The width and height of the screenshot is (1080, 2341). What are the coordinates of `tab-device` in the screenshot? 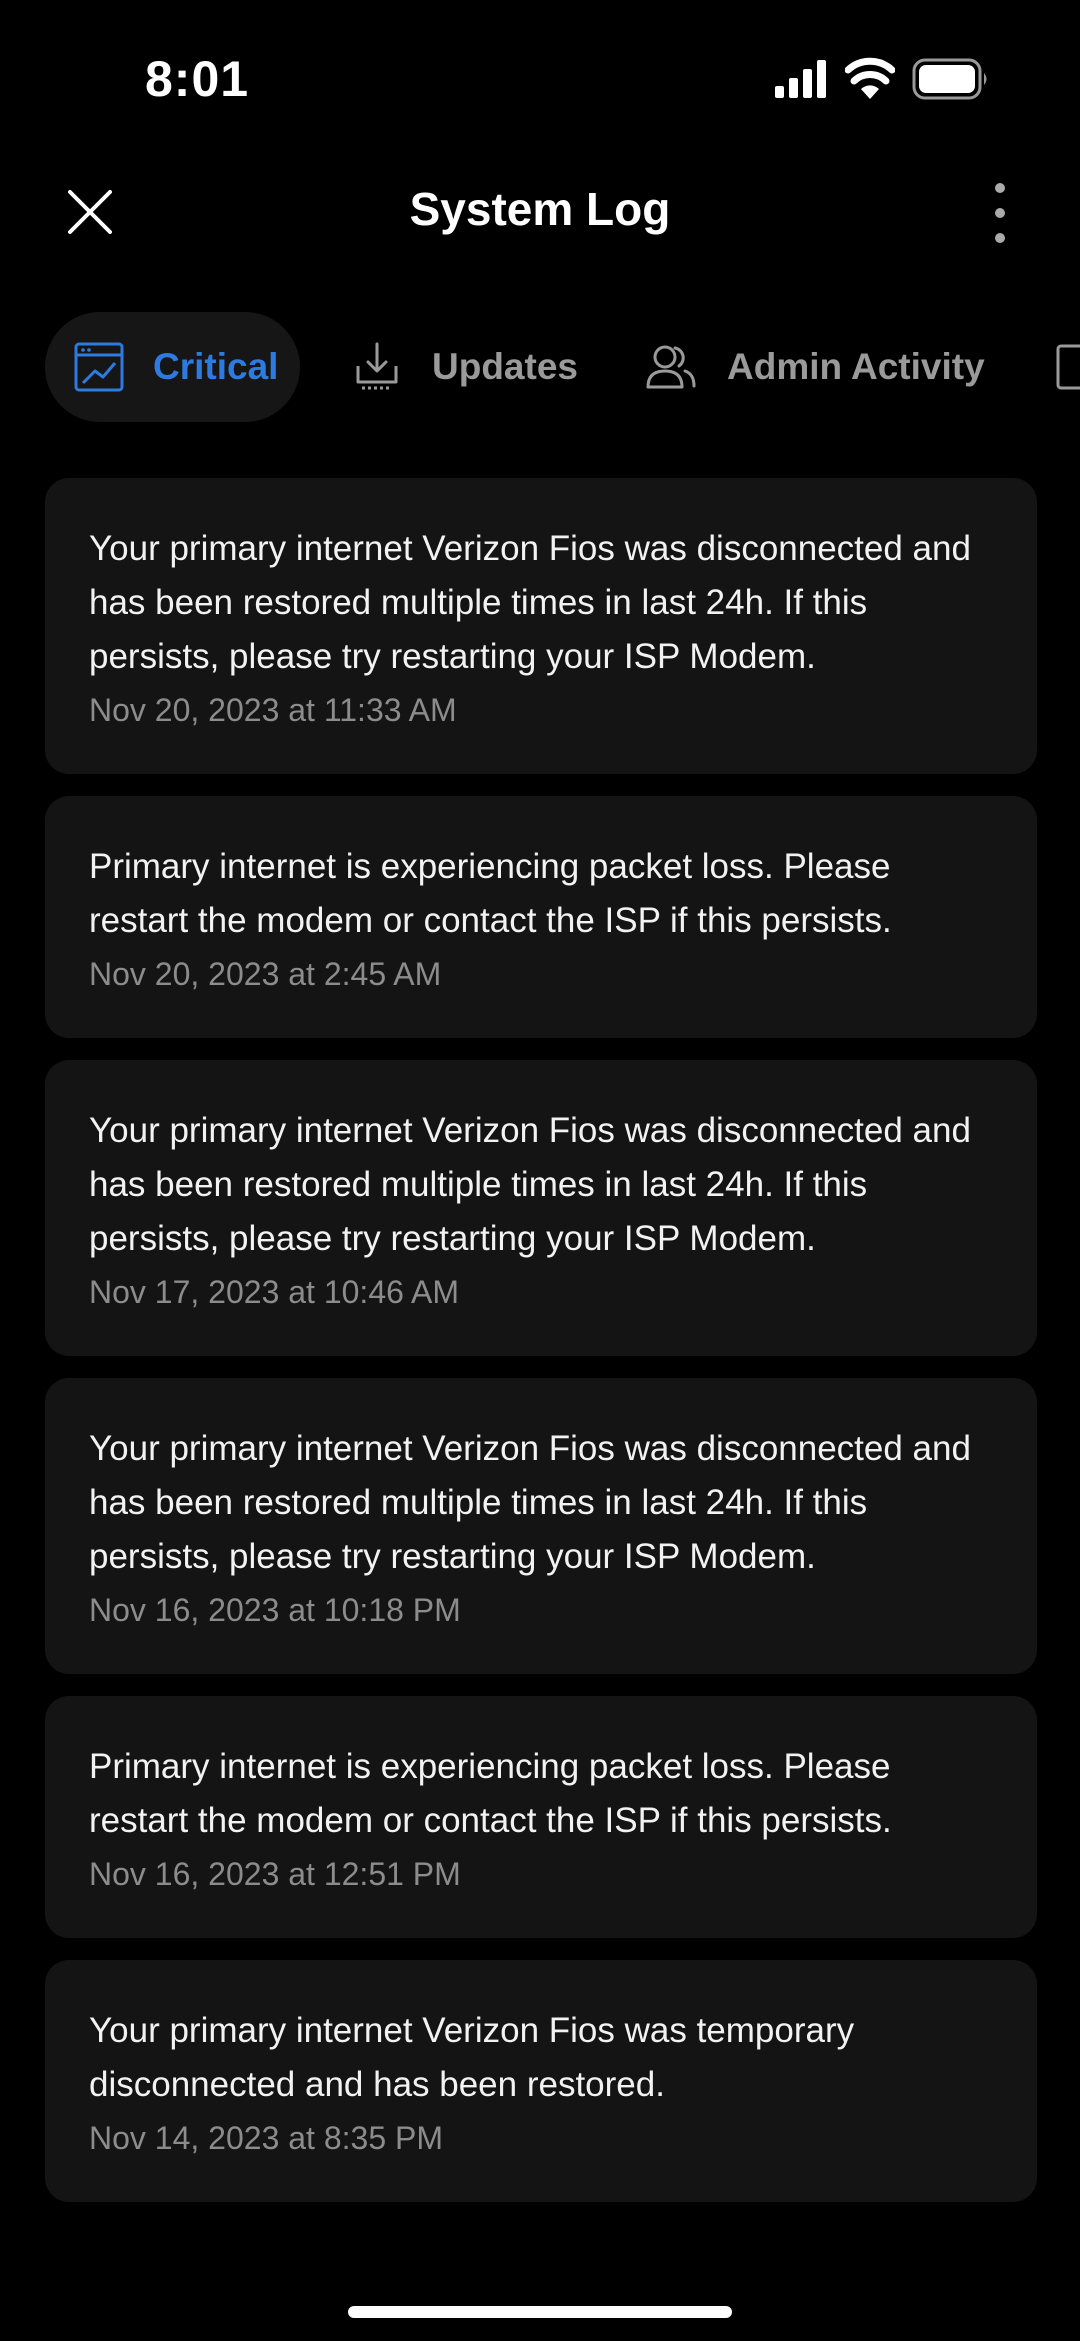 It's located at (1067, 367).